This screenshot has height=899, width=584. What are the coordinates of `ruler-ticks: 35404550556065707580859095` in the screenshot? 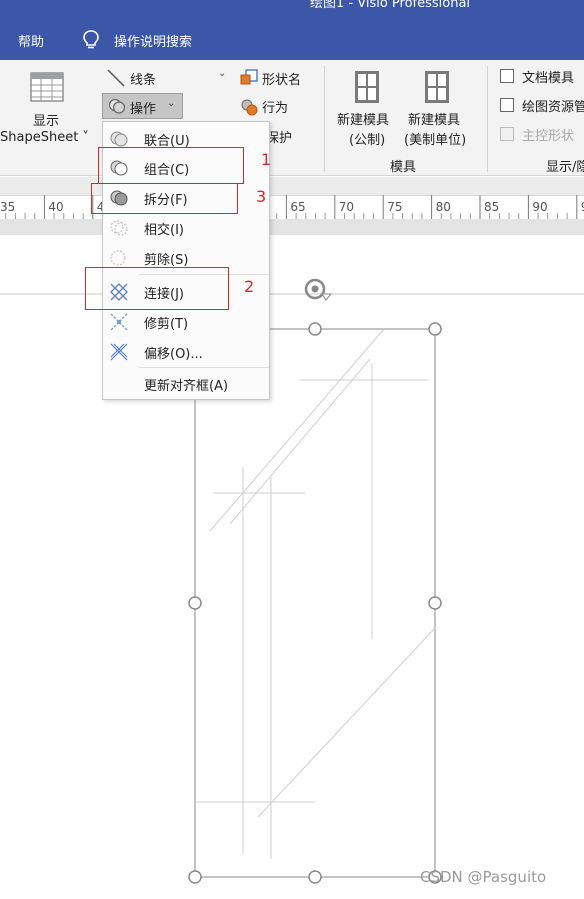 It's located at (292, 207).